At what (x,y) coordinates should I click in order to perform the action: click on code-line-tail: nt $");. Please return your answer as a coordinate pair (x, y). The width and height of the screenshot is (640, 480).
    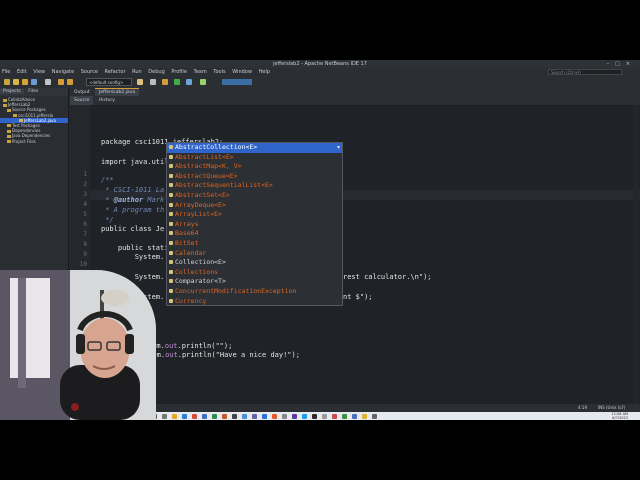
    Looking at the image, I should click on (358, 297).